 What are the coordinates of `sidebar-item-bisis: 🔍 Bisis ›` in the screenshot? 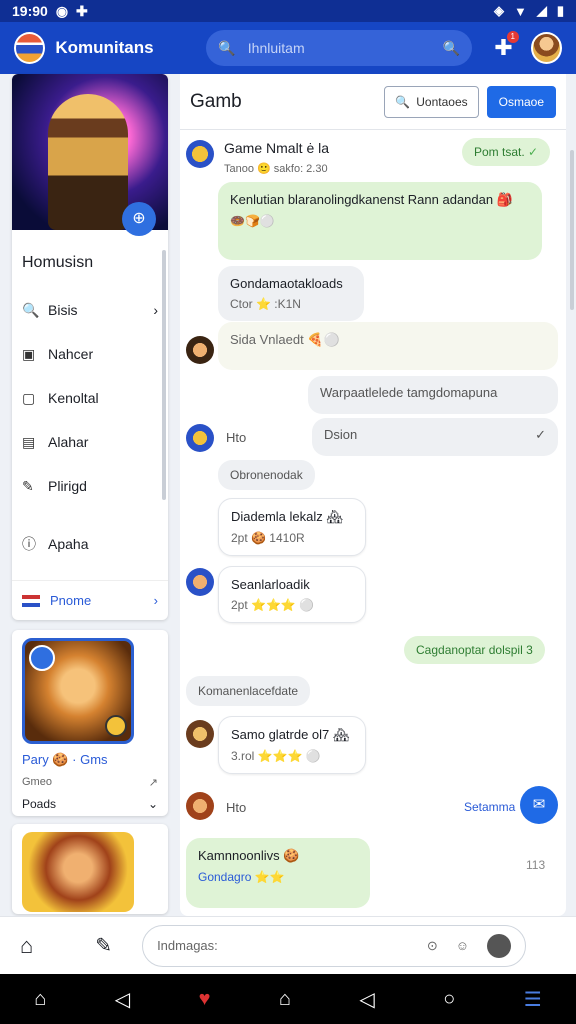 It's located at (90, 310).